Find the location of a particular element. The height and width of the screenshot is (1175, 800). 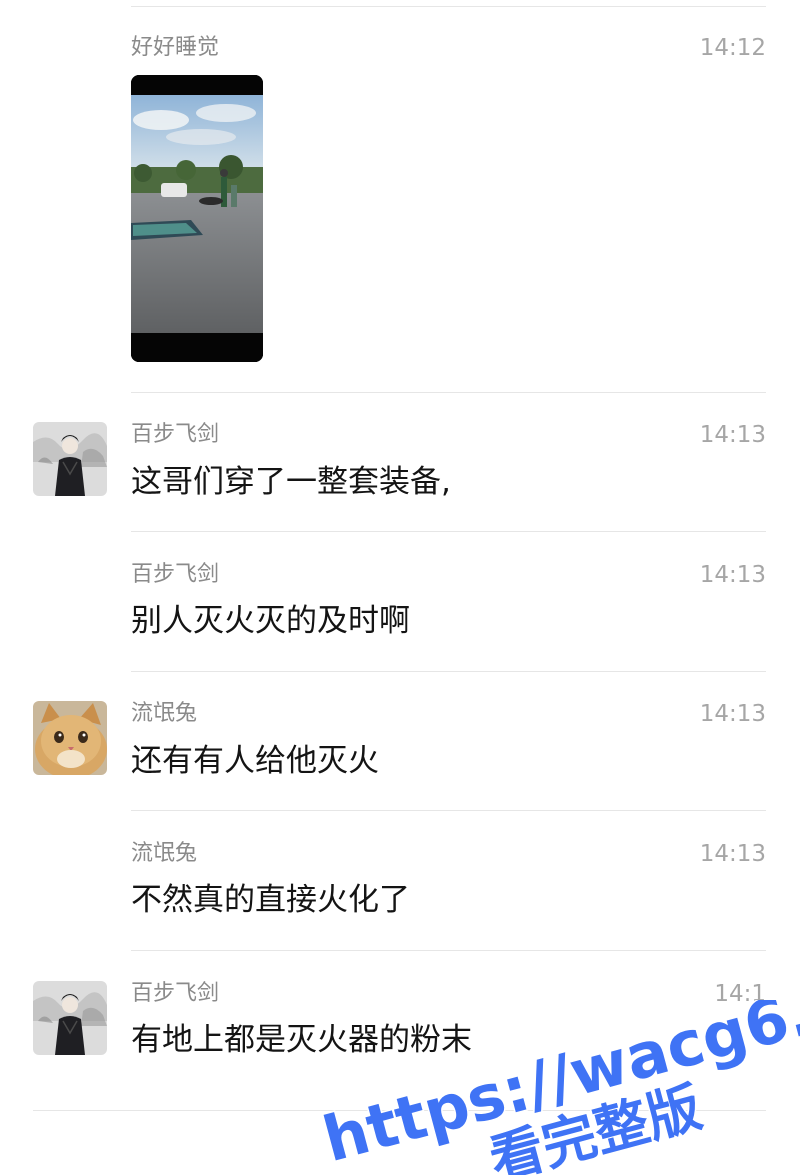

message-time: 14:1 is located at coordinates (740, 994).